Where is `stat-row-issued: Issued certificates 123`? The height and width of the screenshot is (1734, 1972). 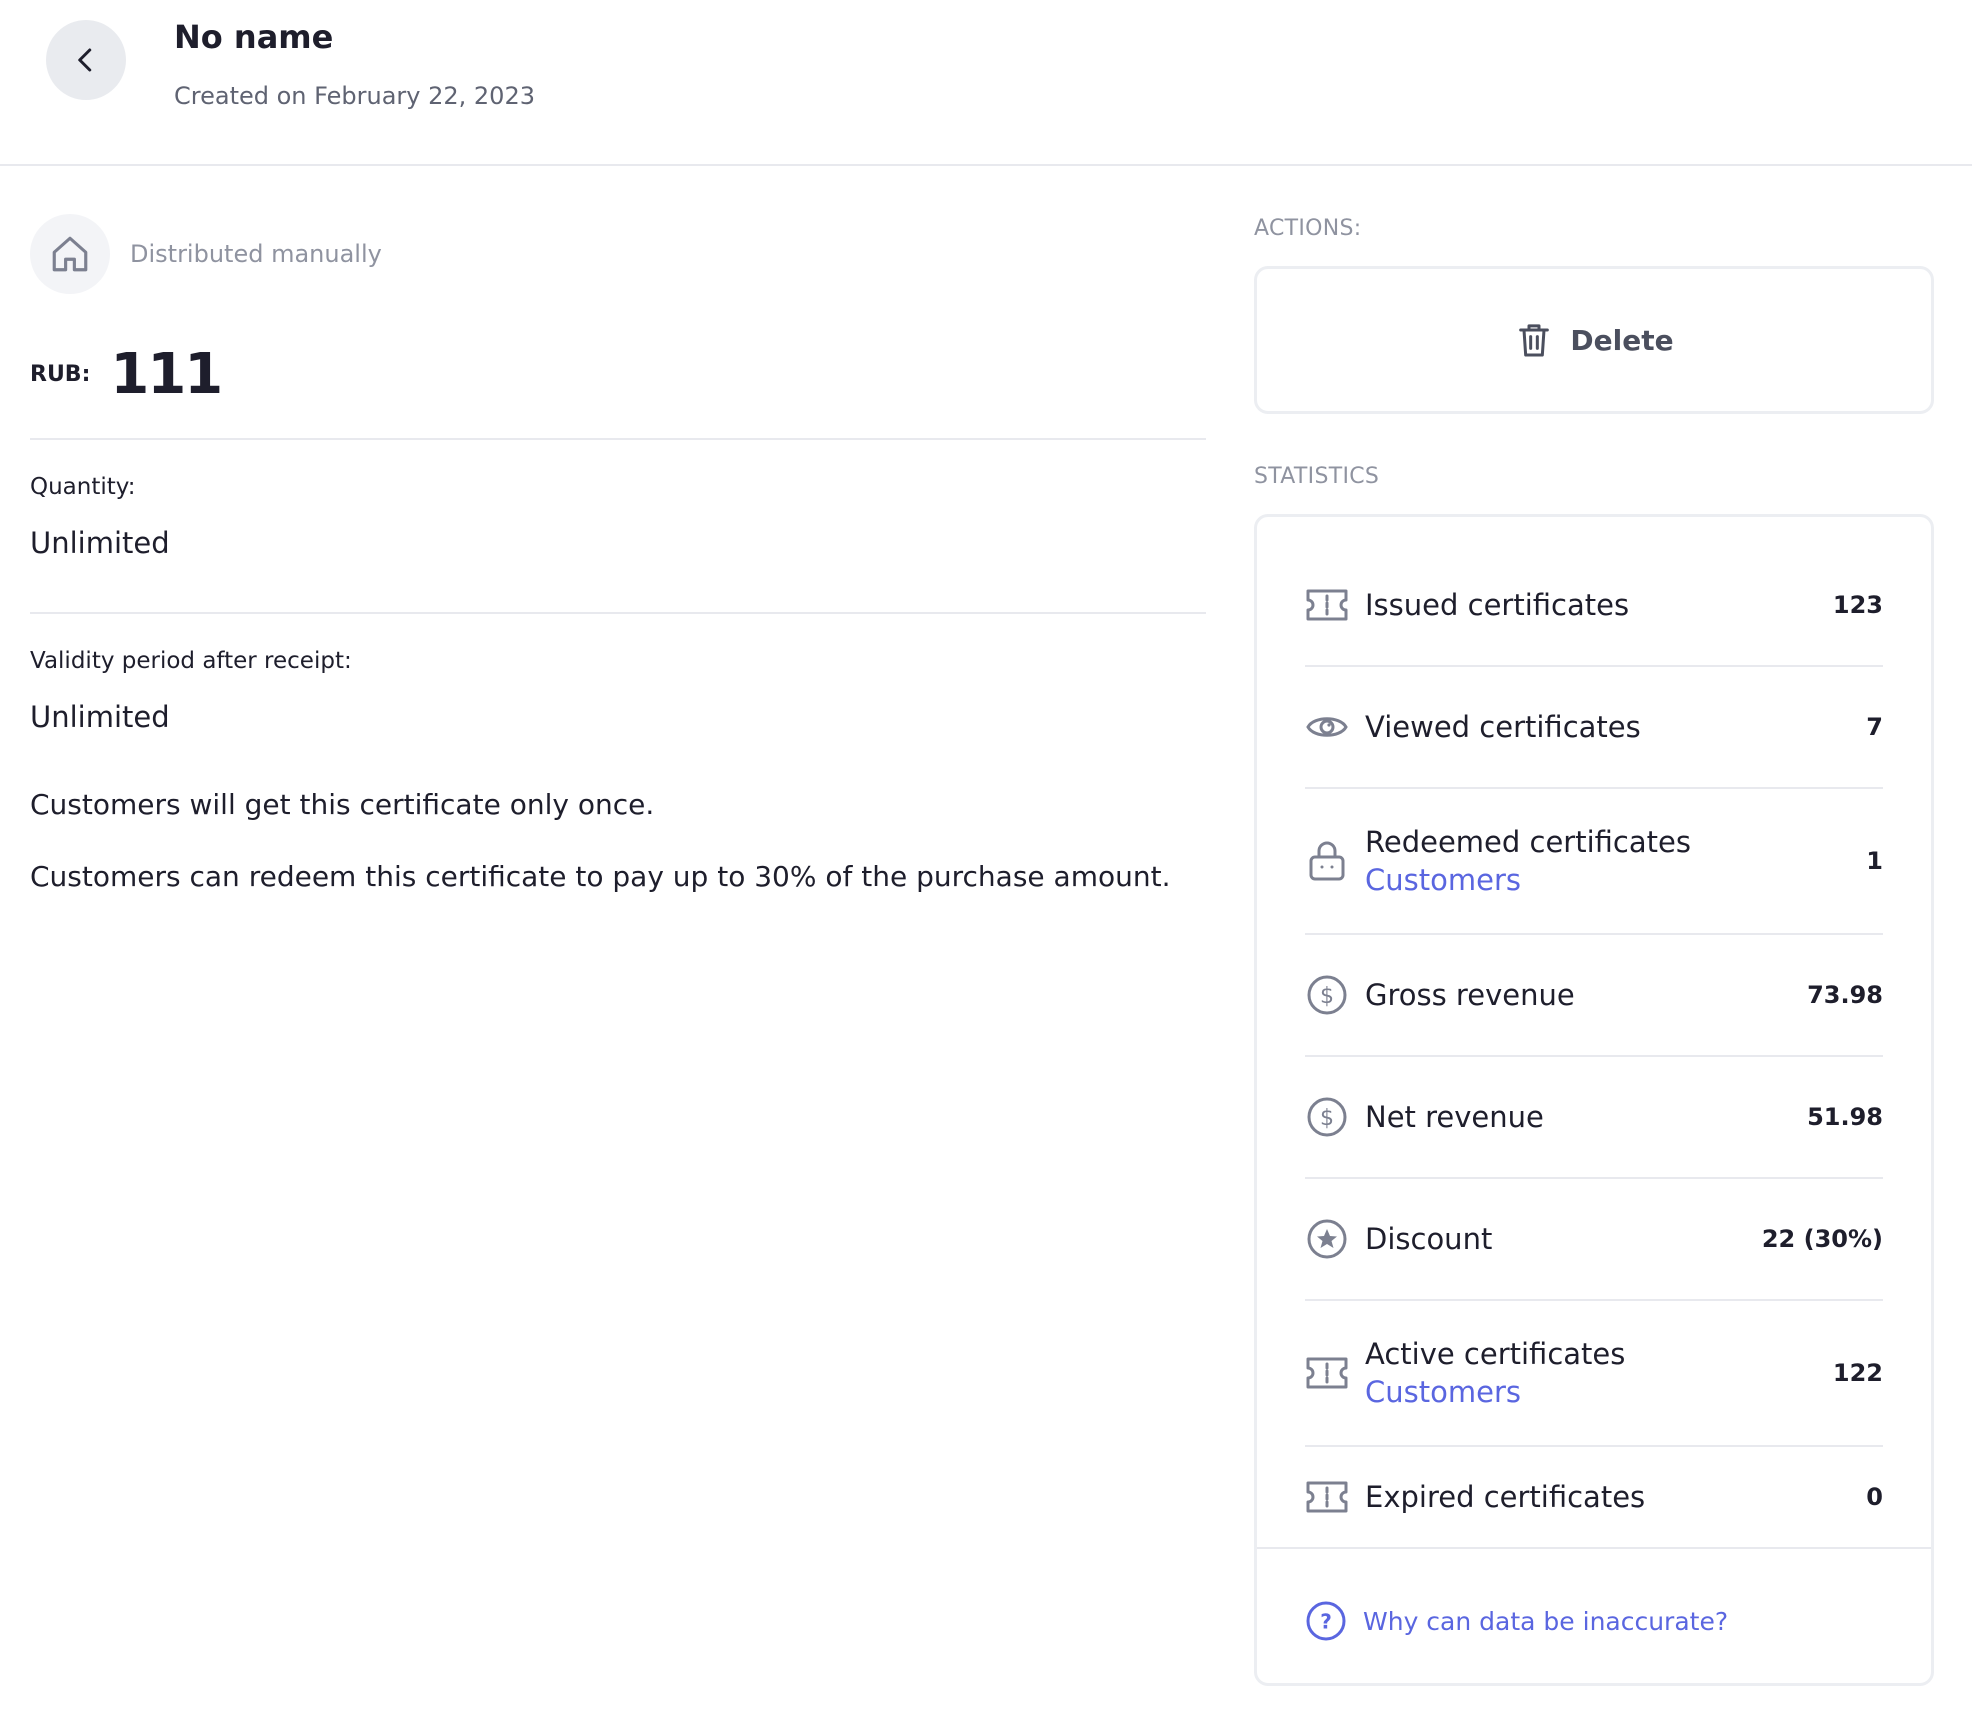
stat-row-issued: Issued certificates 123 is located at coordinates (1594, 606).